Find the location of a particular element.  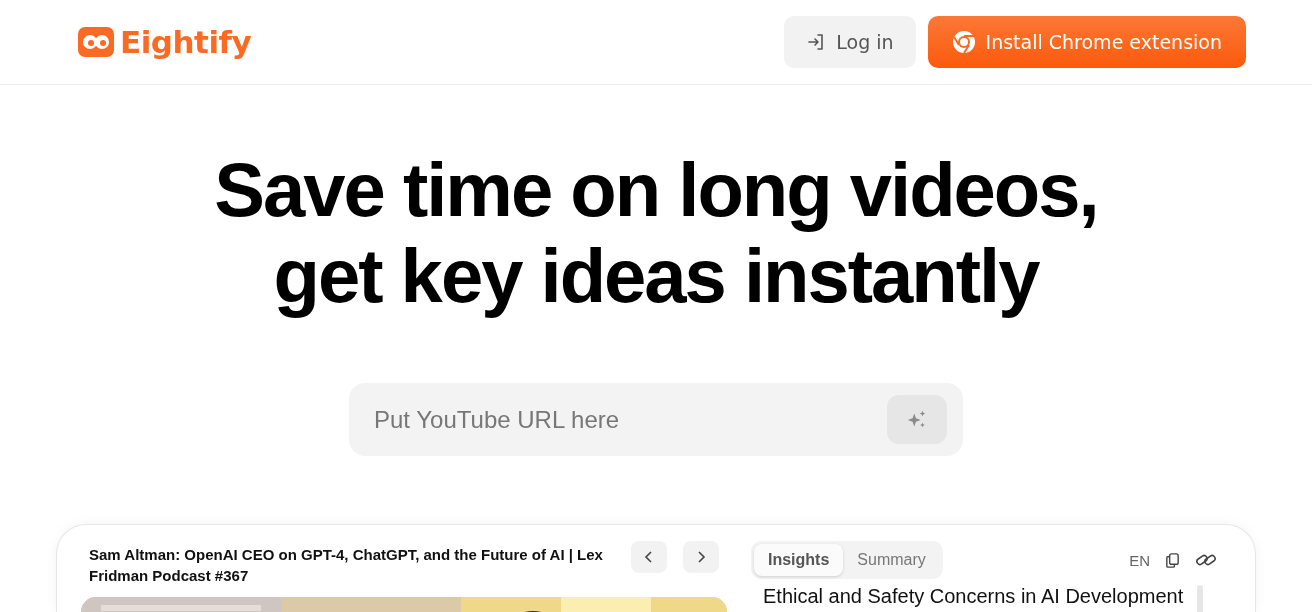

url-input-field: Put YouTube URL here is located at coordinates (629, 419).